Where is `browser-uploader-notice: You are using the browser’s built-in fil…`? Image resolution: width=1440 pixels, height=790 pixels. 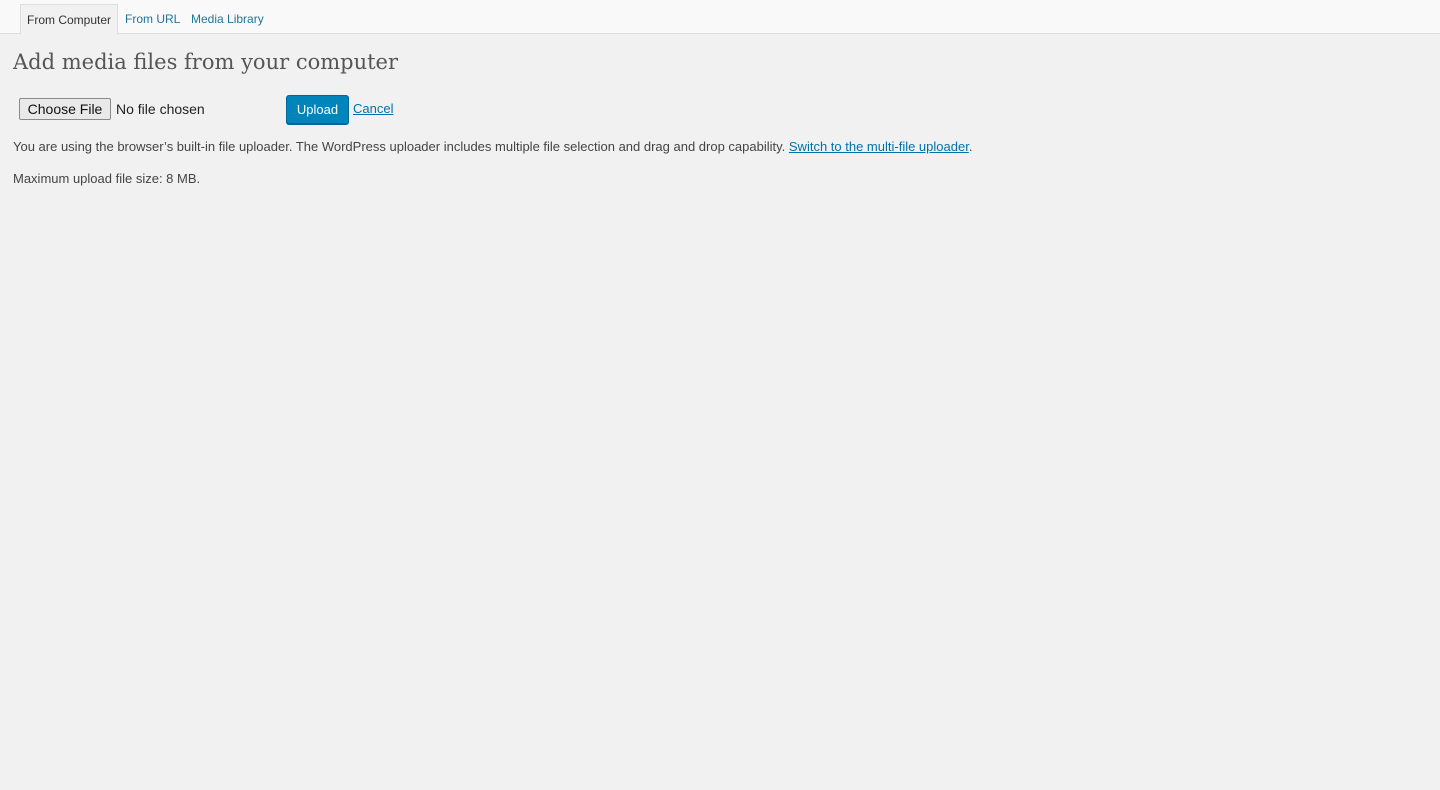
browser-uploader-notice: You are using the browser’s built-in fil… is located at coordinates (492, 147).